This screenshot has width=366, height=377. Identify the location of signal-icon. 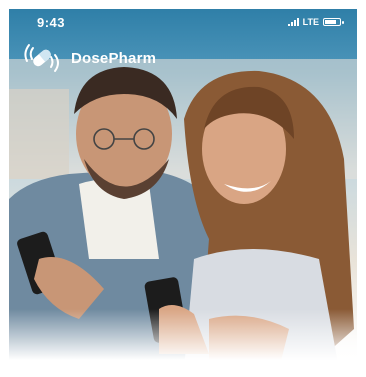
(293, 22).